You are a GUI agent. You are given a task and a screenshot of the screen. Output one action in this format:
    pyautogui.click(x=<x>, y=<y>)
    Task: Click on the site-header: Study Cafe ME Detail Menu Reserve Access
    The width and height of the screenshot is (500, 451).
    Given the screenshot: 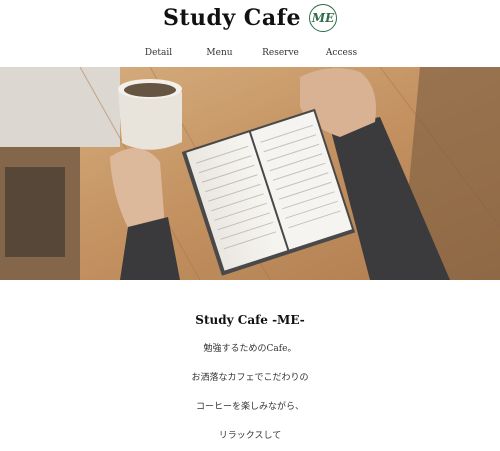 What is the action you would take?
    pyautogui.click(x=250, y=33)
    